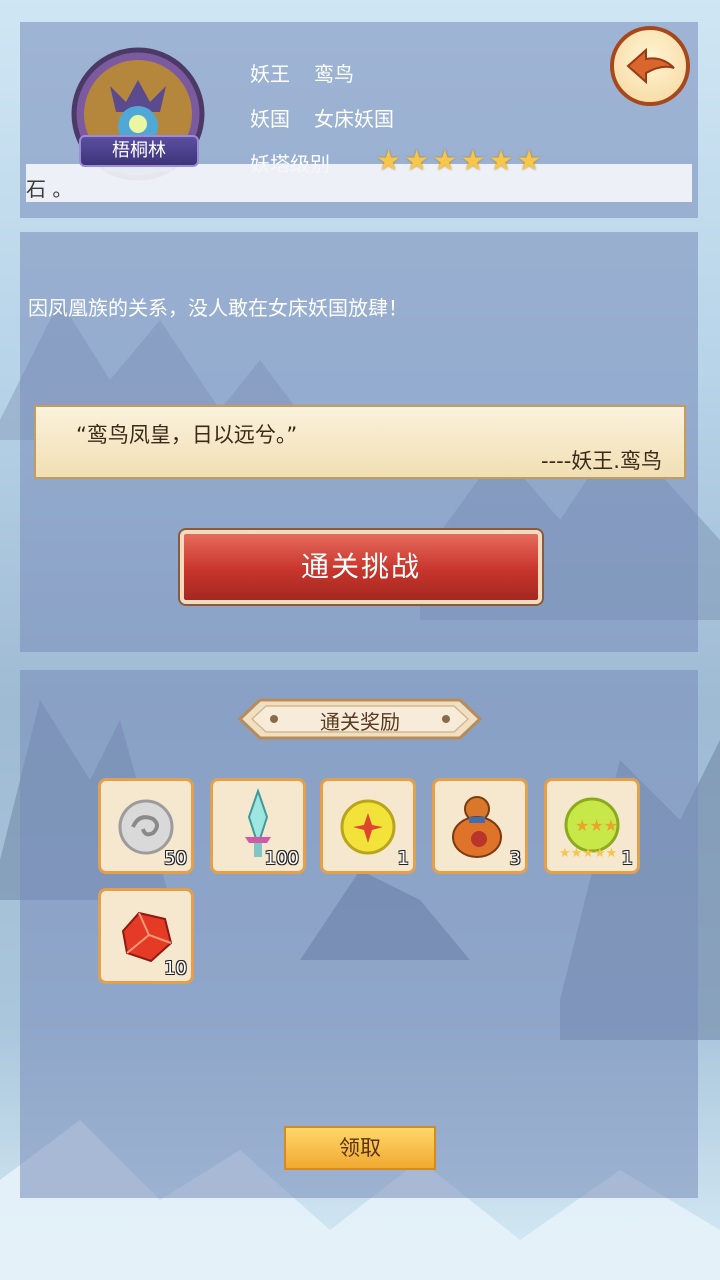  What do you see at coordinates (459, 161) in the screenshot?
I see `tower-level-stars: ★ ★ ★ ★ ★ ★` at bounding box center [459, 161].